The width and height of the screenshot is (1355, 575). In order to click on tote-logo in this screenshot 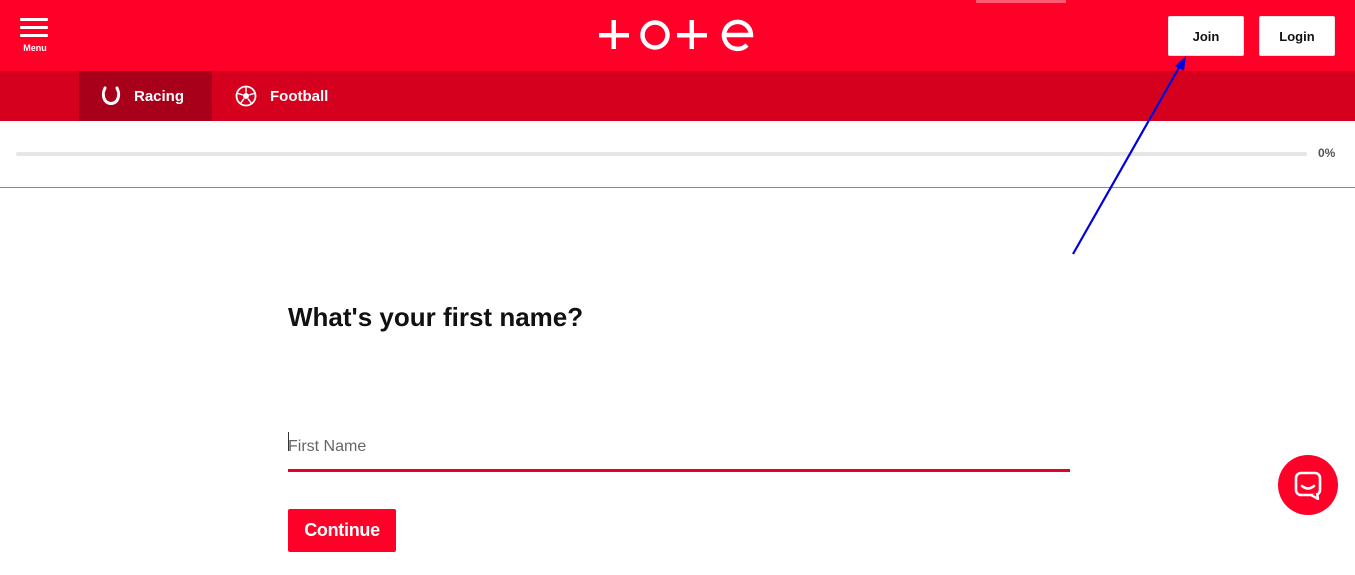, I will do `click(677, 34)`.